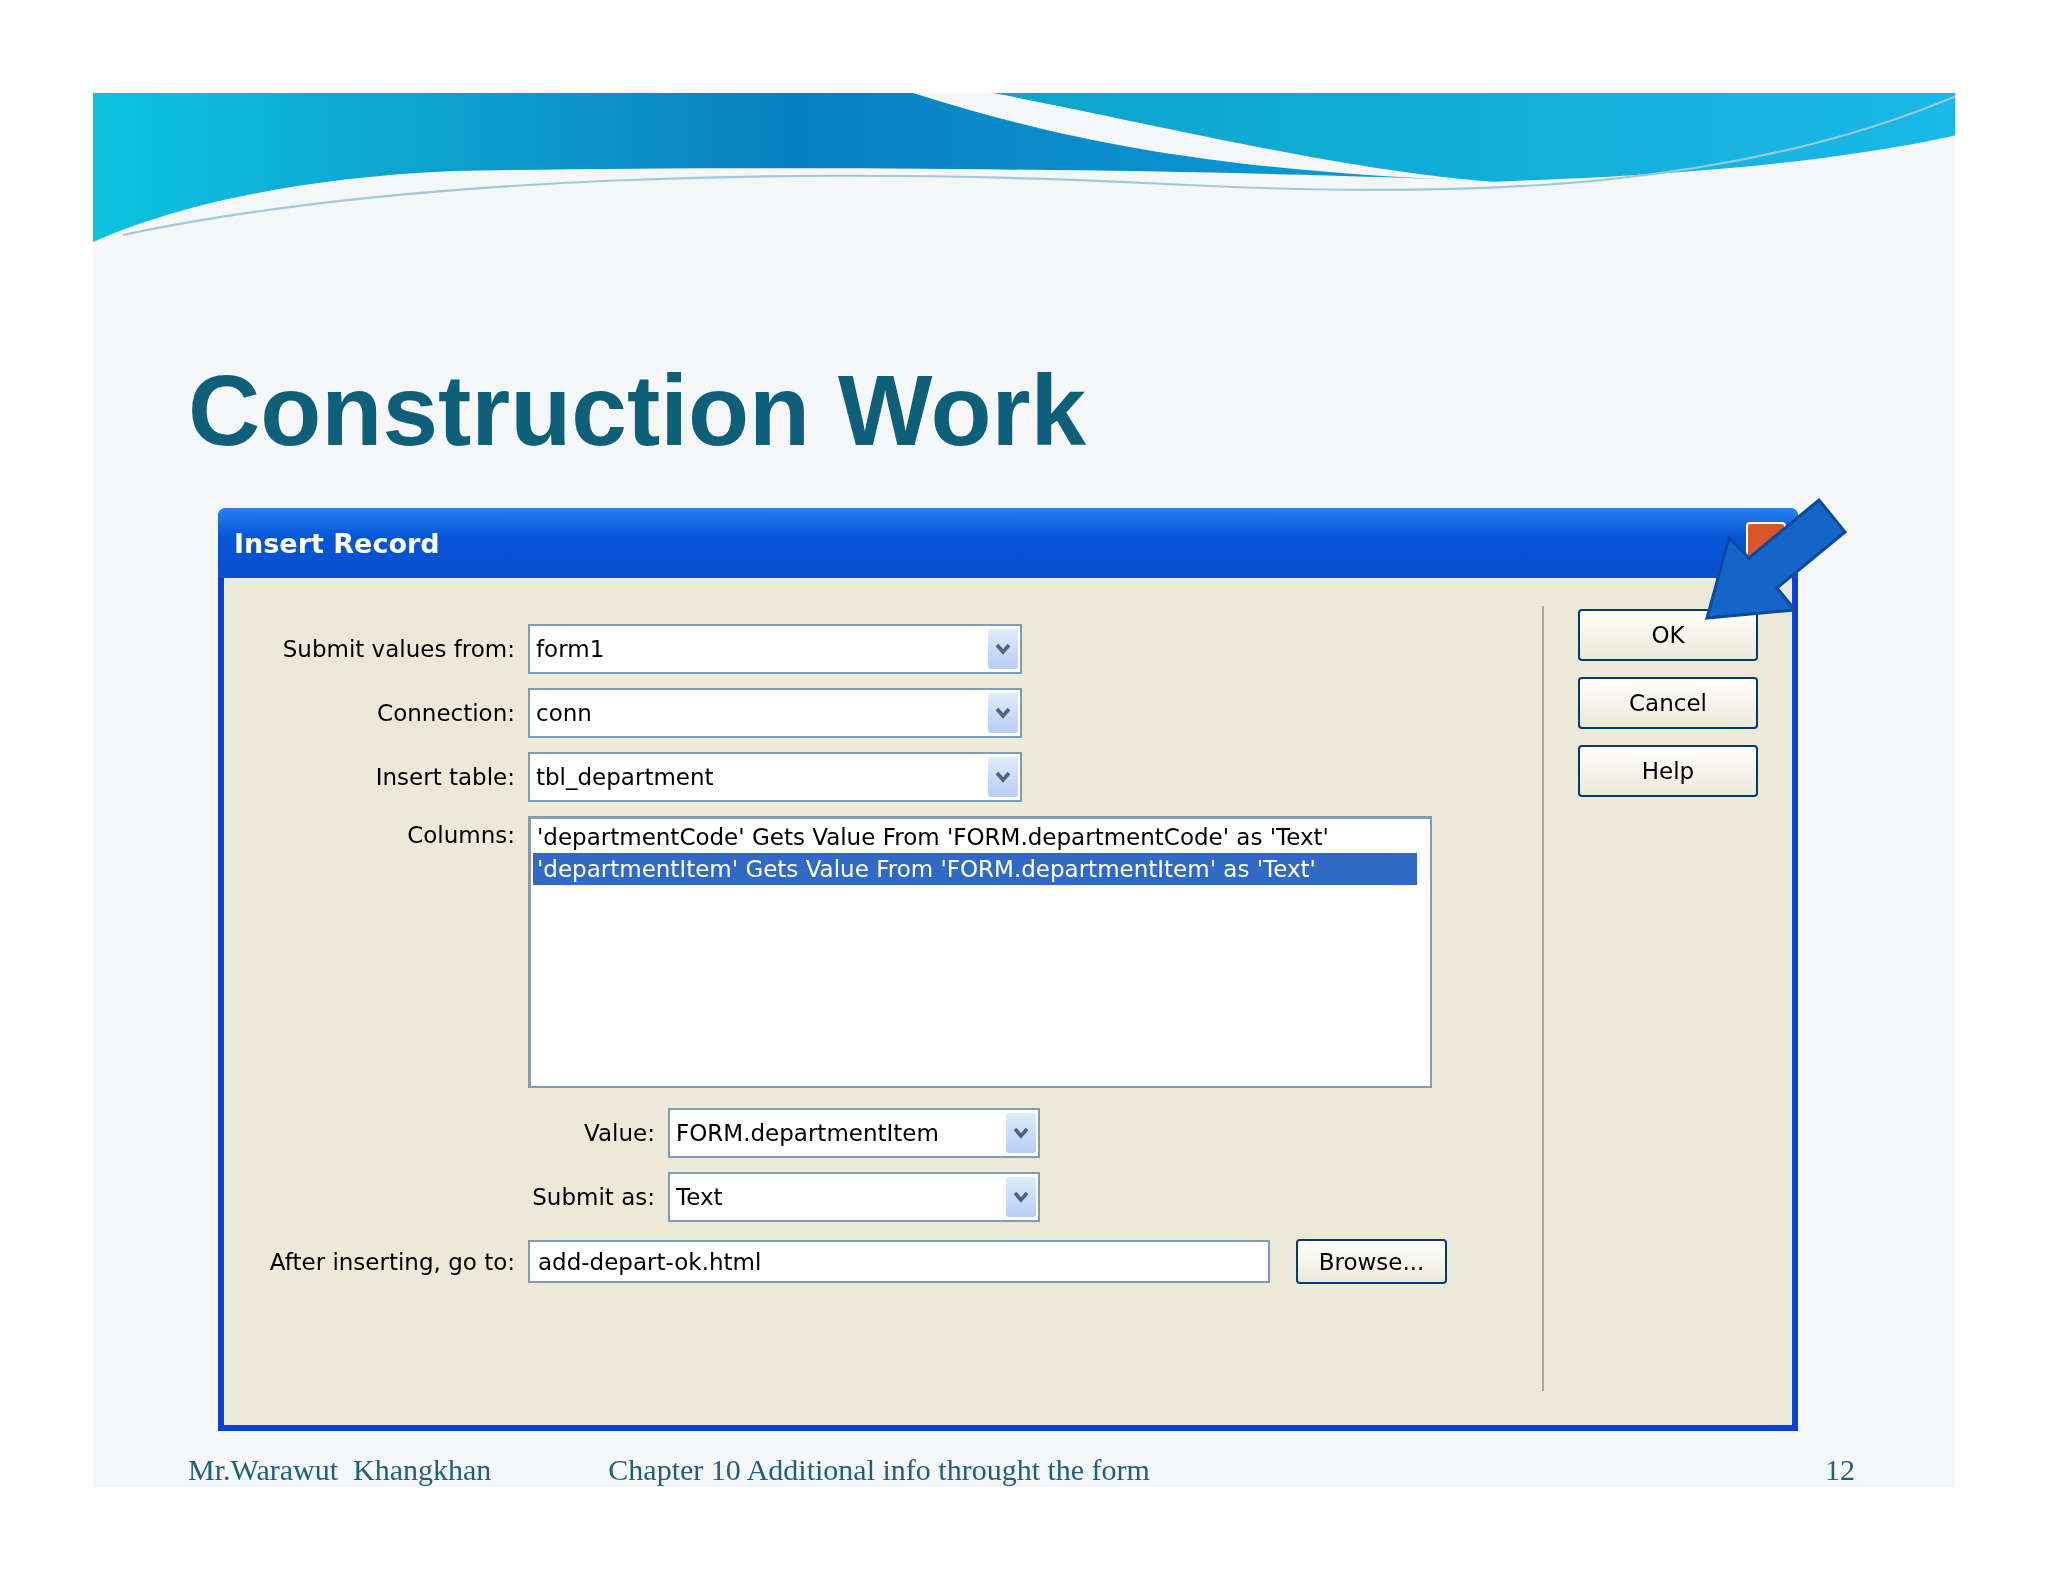 The image size is (2048, 1582). I want to click on field-label: Columns:, so click(460, 834).